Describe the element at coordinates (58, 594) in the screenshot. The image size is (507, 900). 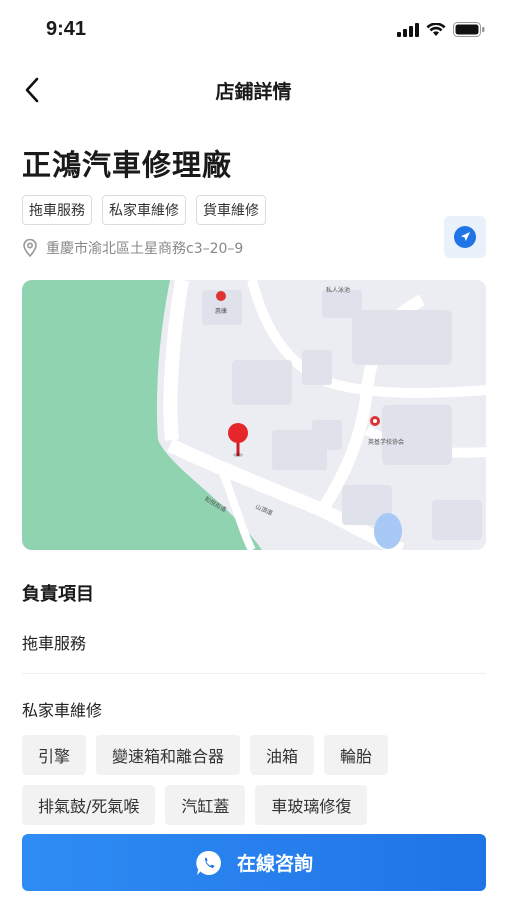
I see `section-title: 負責項目` at that location.